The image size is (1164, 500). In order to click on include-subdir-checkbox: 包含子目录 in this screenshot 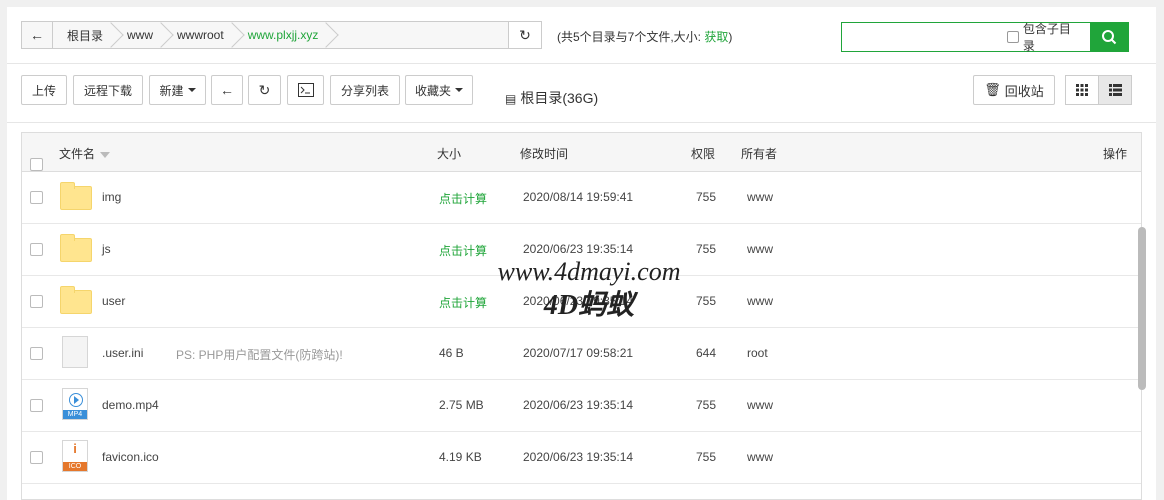, I will do `click(1044, 37)`.